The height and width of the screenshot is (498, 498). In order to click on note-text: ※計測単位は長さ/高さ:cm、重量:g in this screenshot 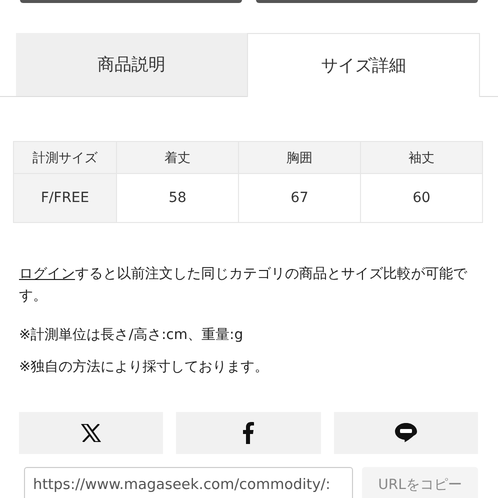, I will do `click(131, 335)`.